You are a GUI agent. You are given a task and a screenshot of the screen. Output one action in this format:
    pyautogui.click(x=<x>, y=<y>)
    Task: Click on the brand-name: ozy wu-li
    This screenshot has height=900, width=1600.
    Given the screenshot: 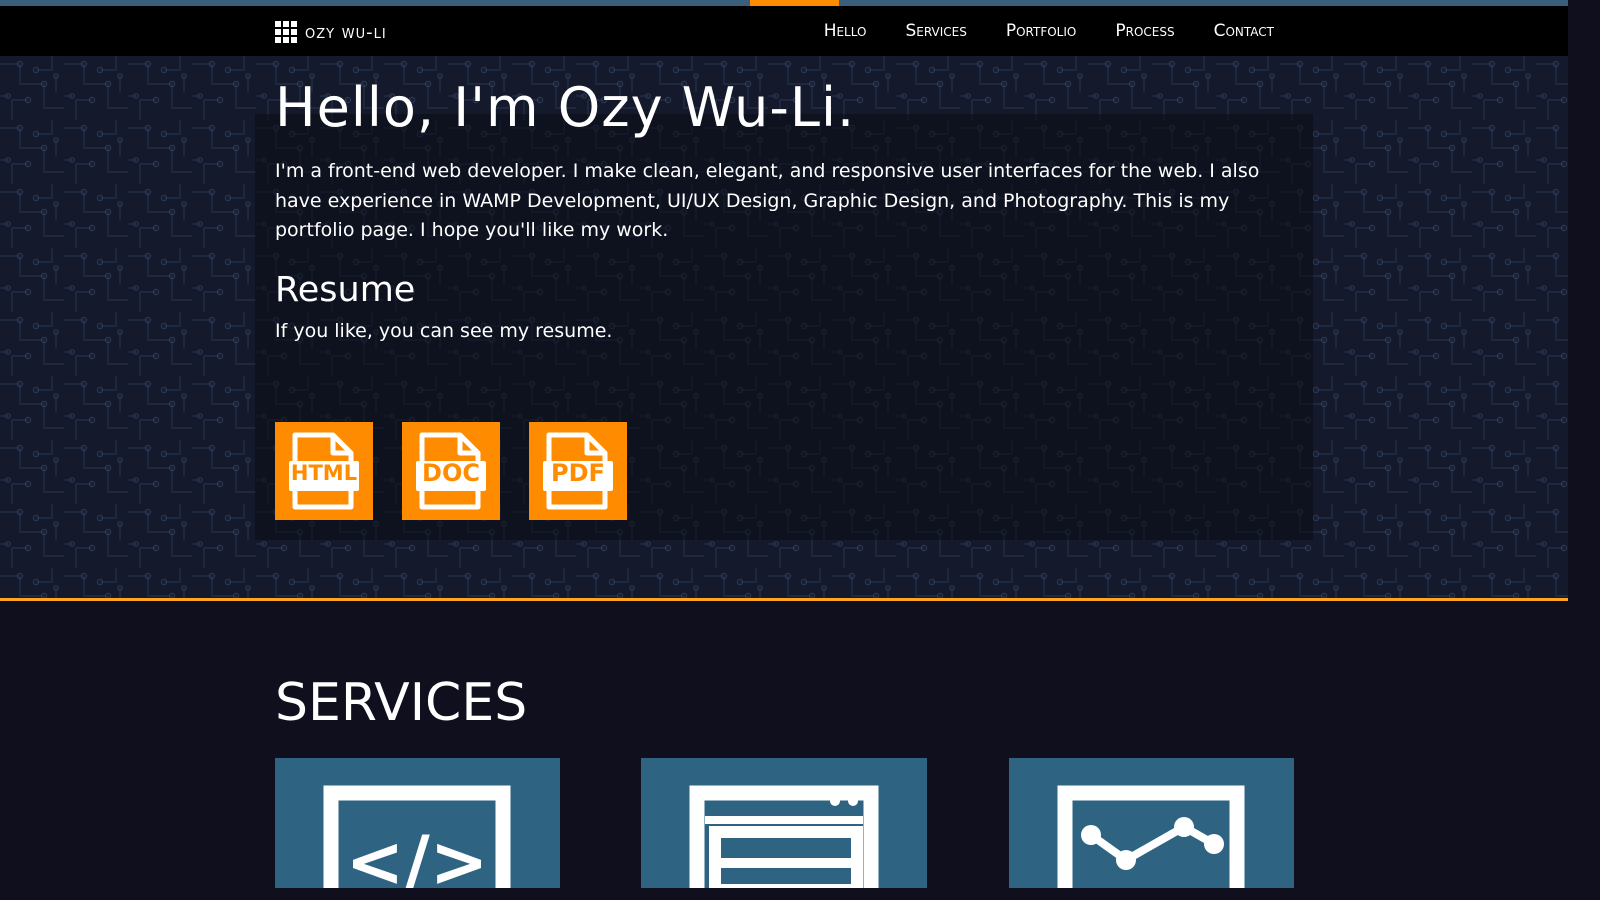 What is the action you would take?
    pyautogui.click(x=346, y=32)
    